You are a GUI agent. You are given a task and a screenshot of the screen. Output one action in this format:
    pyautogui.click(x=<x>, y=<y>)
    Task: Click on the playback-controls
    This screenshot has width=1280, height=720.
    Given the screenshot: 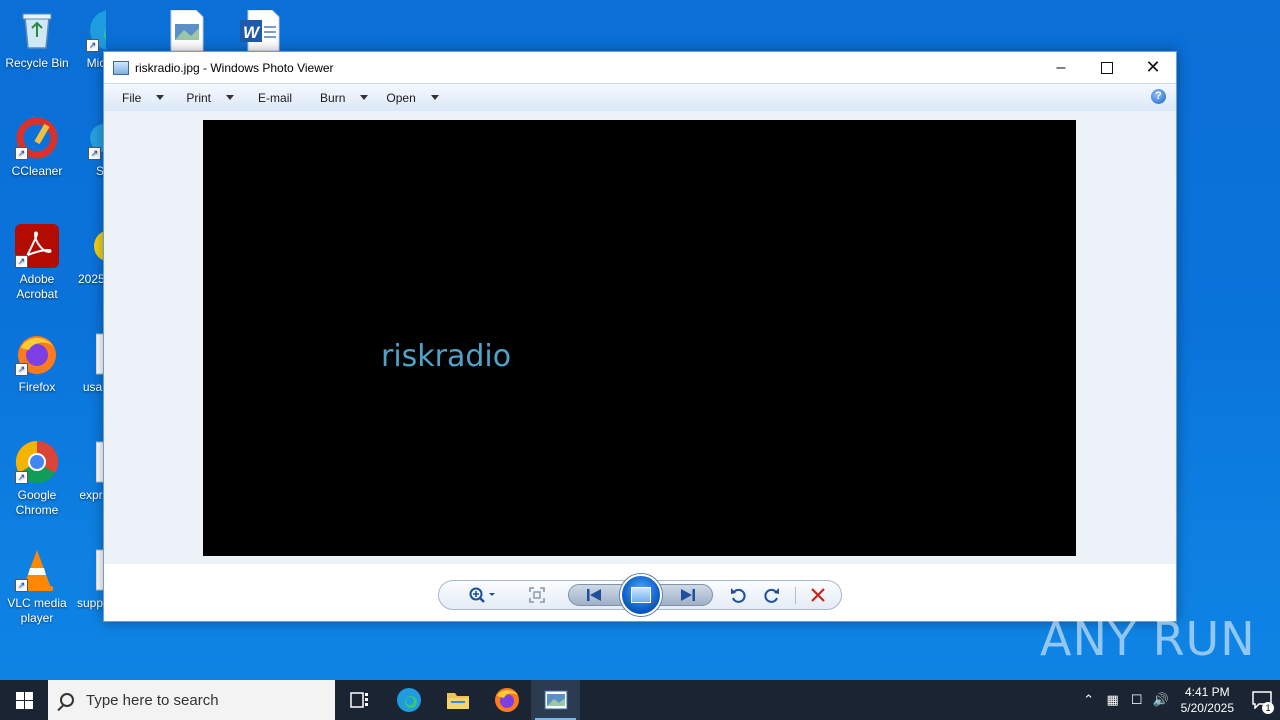 What is the action you would take?
    pyautogui.click(x=640, y=595)
    